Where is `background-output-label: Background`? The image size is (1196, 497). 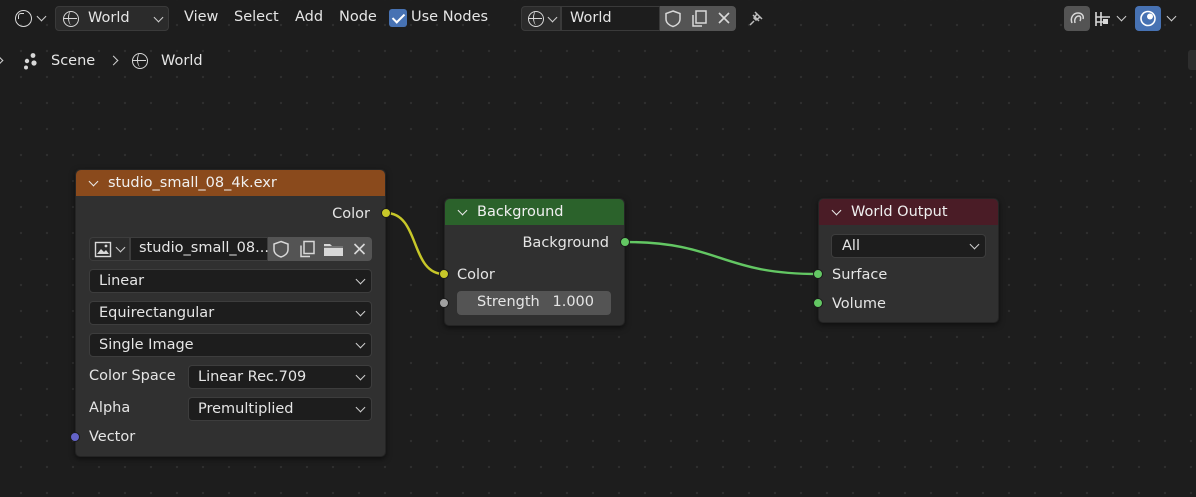 background-output-label: Background is located at coordinates (565, 243).